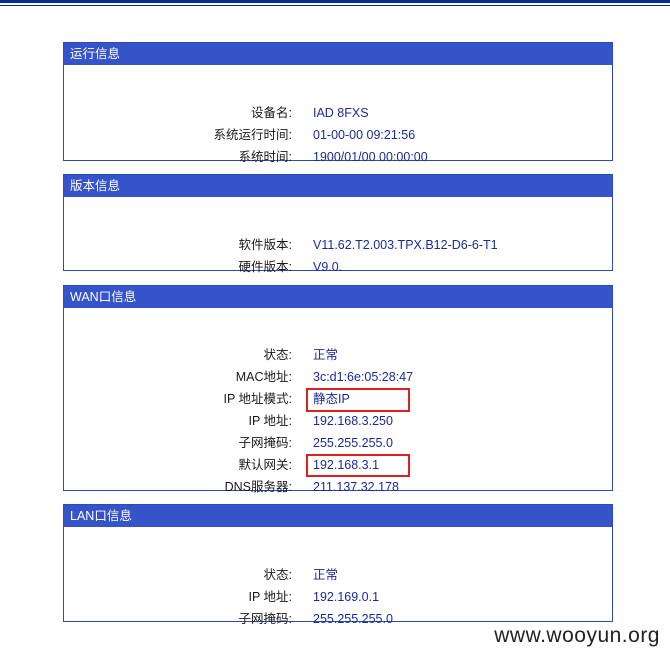 This screenshot has height=662, width=670. Describe the element at coordinates (258, 487) in the screenshot. I see `row-label: DNS服务器:` at that location.